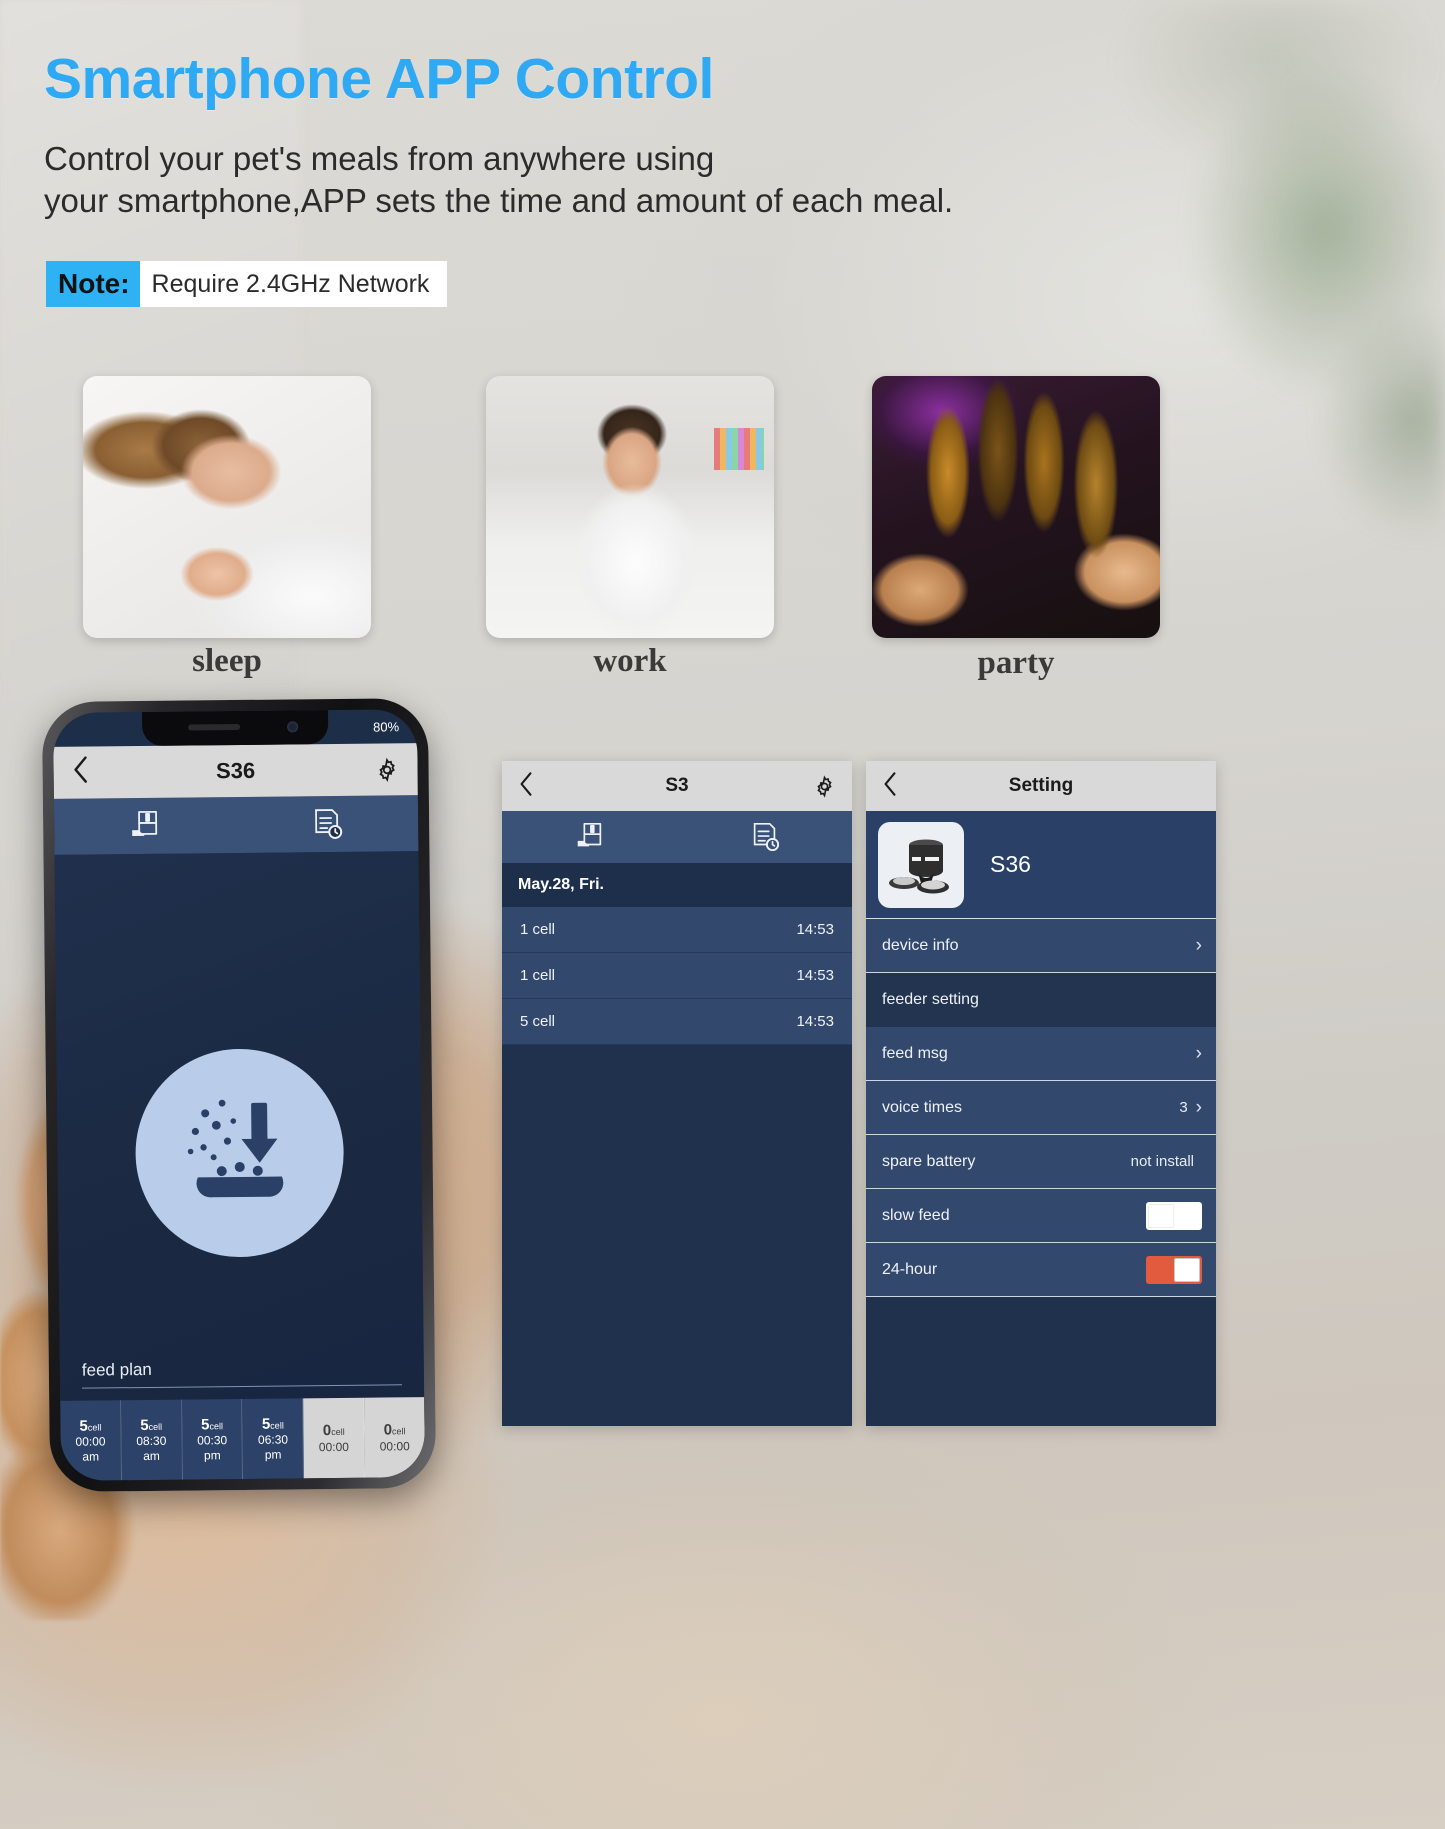  I want to click on log-amount: 1 cell, so click(538, 929).